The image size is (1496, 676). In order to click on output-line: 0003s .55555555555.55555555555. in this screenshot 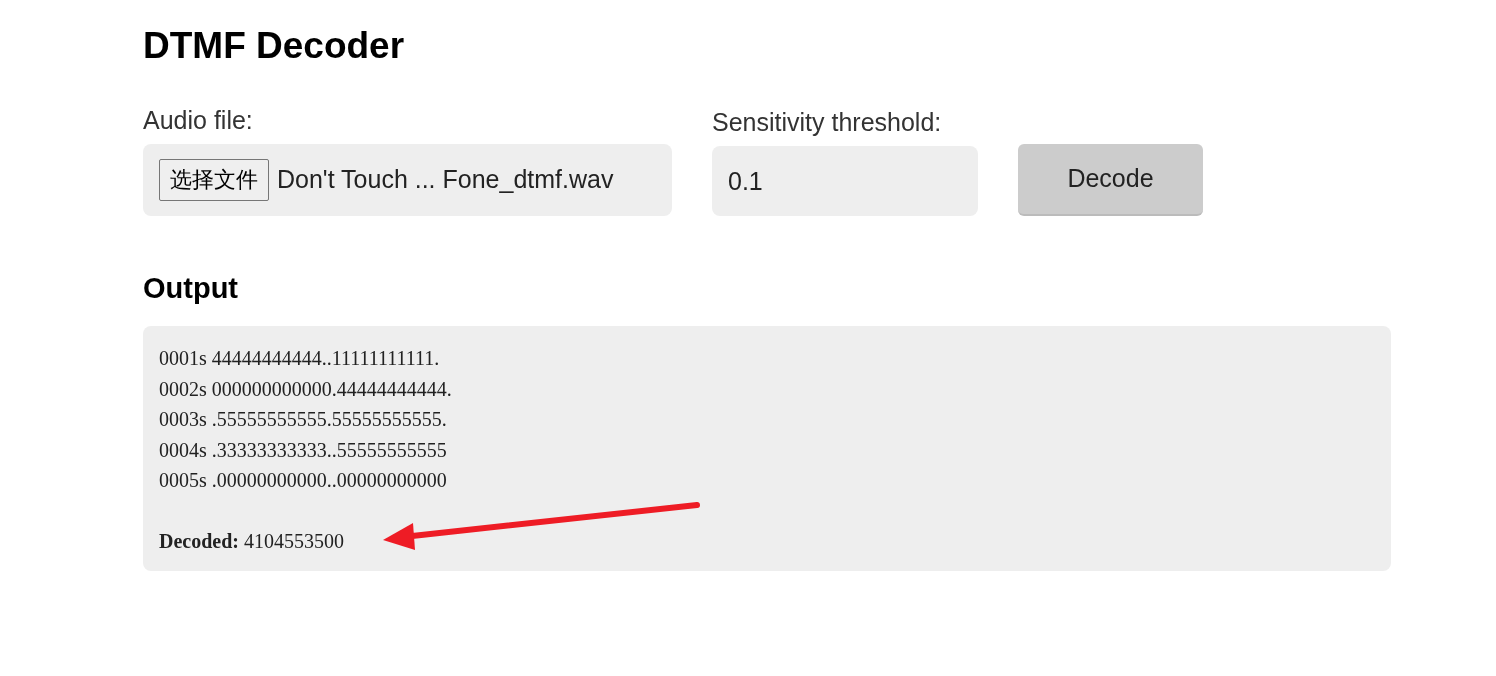, I will do `click(303, 419)`.